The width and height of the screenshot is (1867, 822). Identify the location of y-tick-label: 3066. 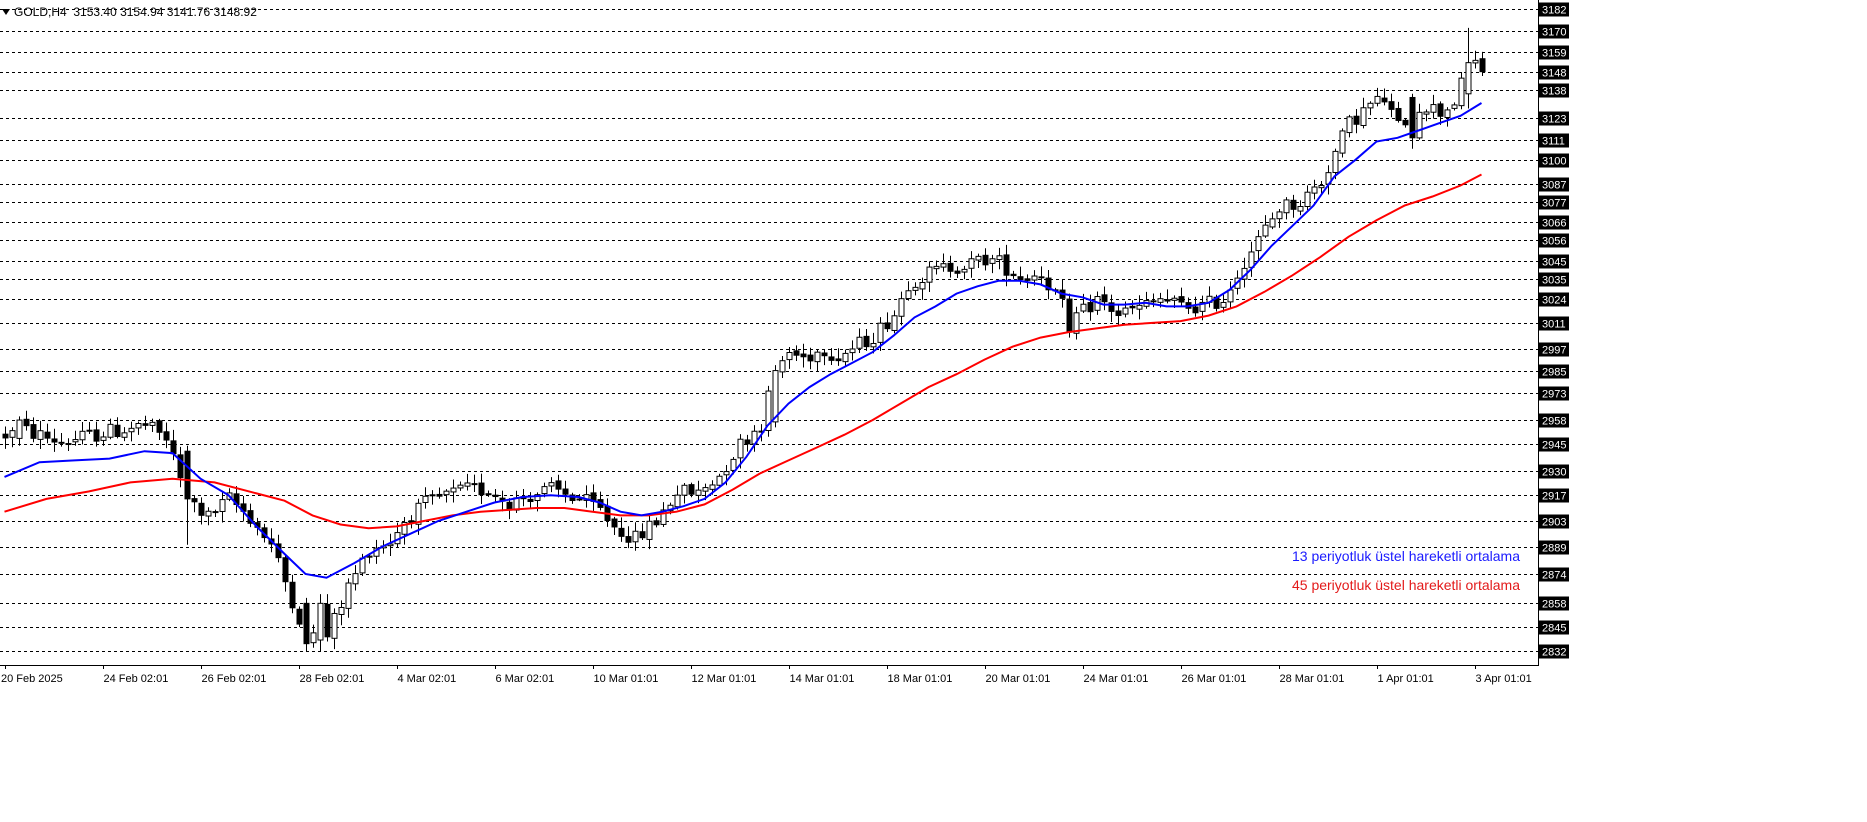
(1554, 224).